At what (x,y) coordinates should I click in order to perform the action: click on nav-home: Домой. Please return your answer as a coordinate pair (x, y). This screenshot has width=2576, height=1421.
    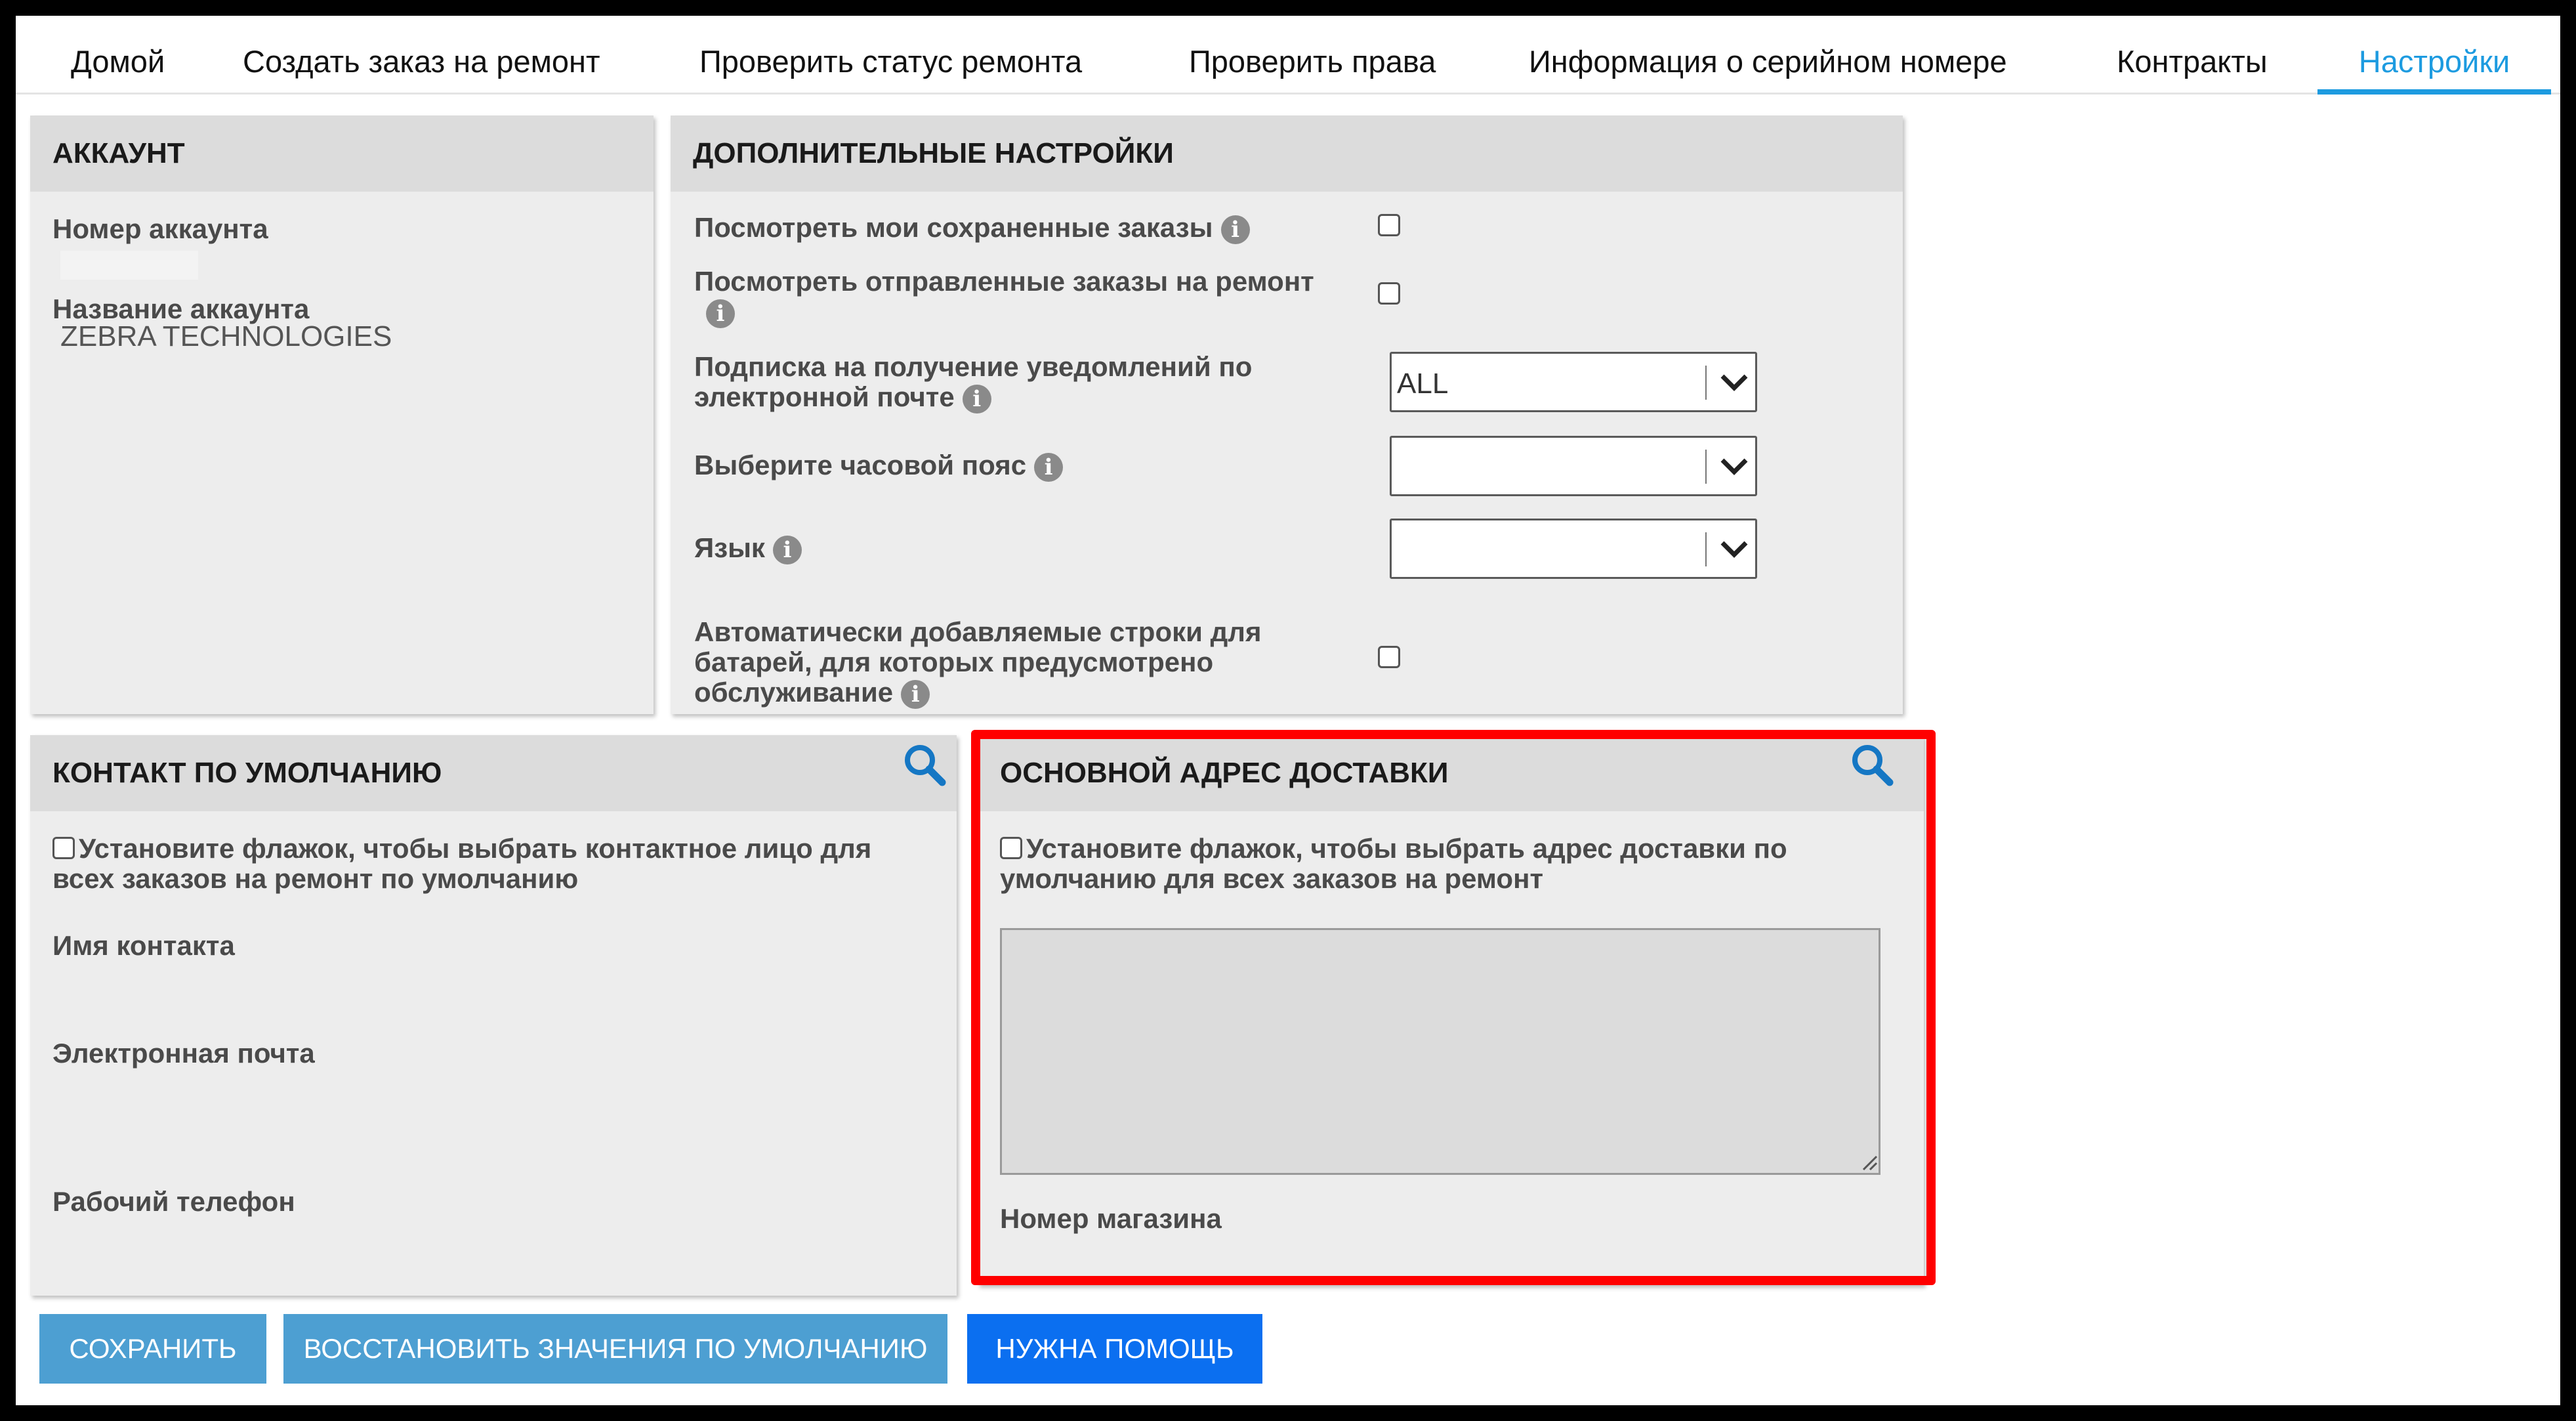
    Looking at the image, I should click on (118, 55).